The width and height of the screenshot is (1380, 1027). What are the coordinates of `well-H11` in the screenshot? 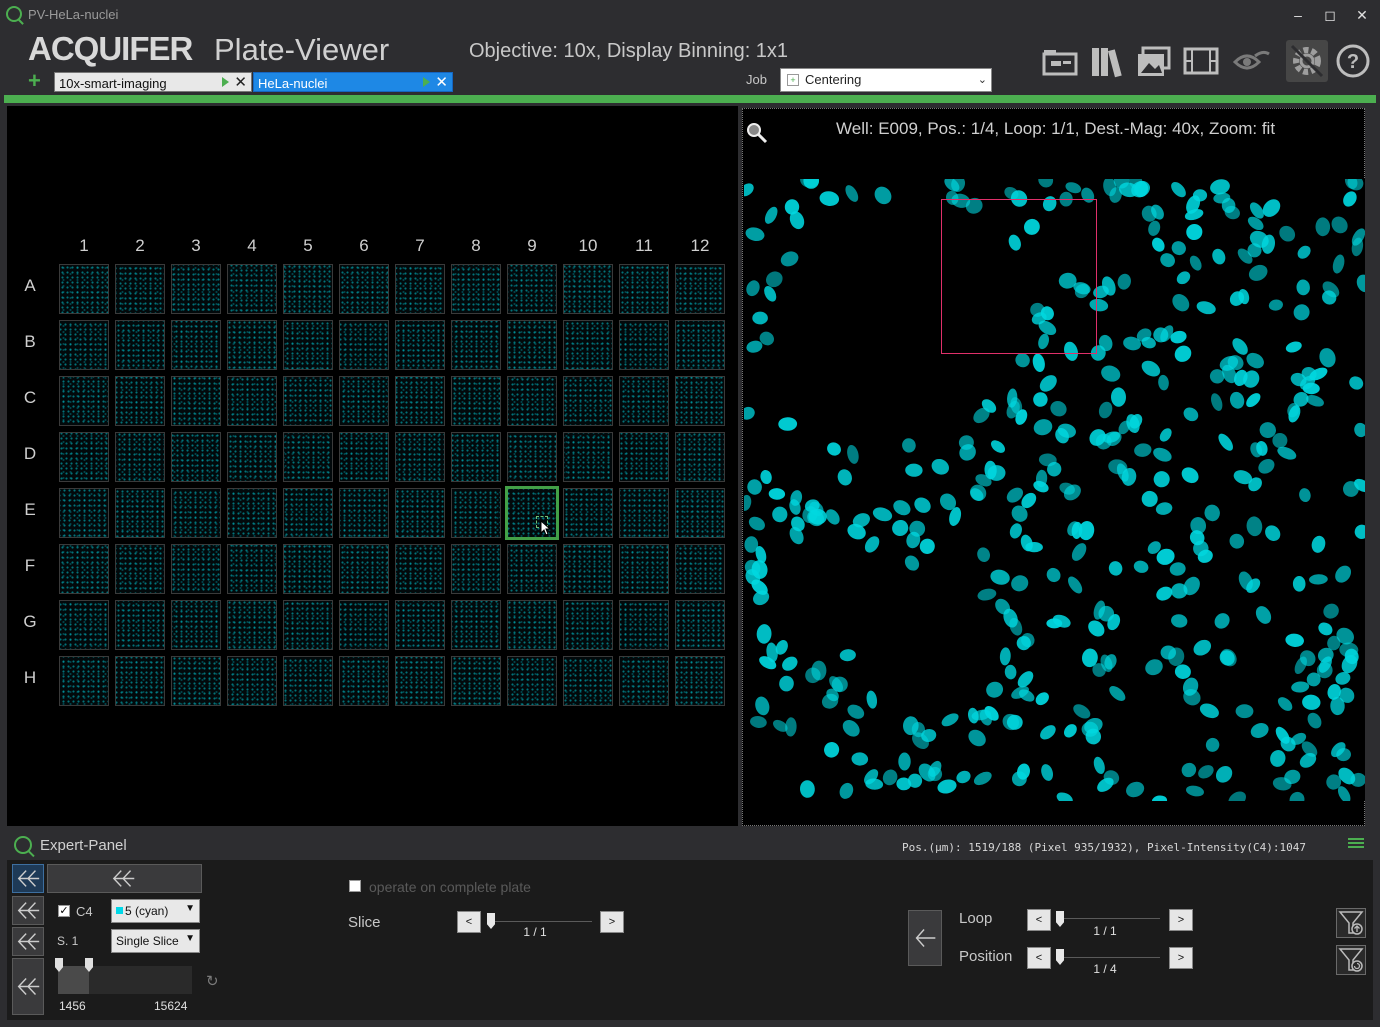 It's located at (644, 681).